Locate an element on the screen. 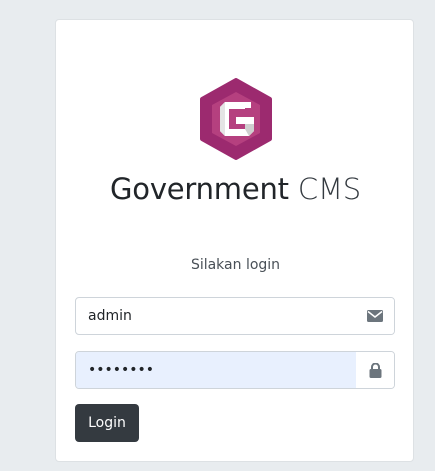  password-field-group is located at coordinates (235, 370).